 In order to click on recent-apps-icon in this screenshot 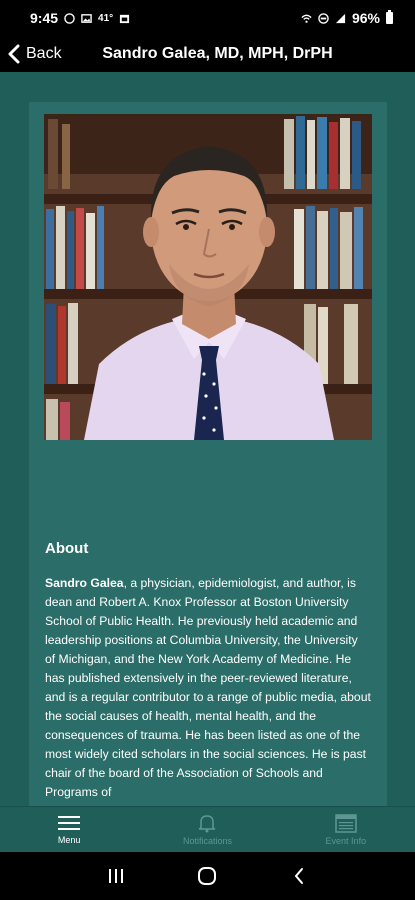, I will do `click(115, 876)`.